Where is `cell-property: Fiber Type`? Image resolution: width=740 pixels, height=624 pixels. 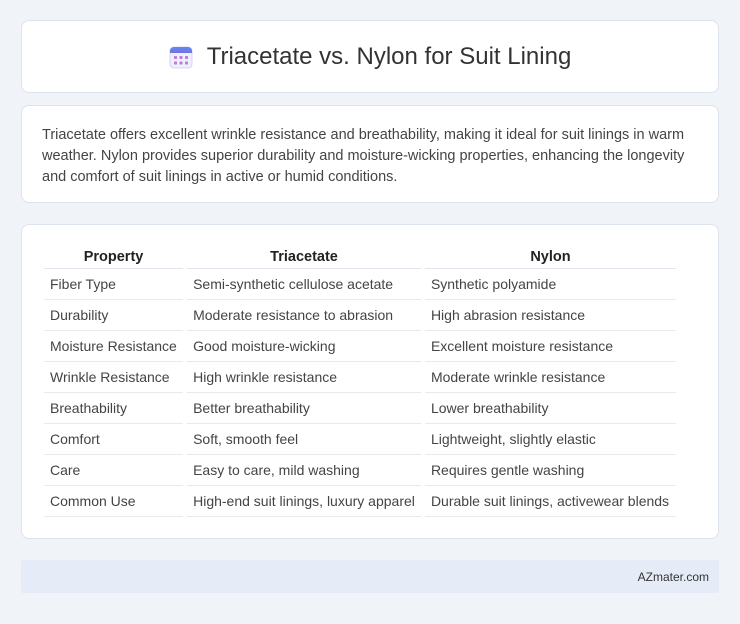 cell-property: Fiber Type is located at coordinates (114, 284).